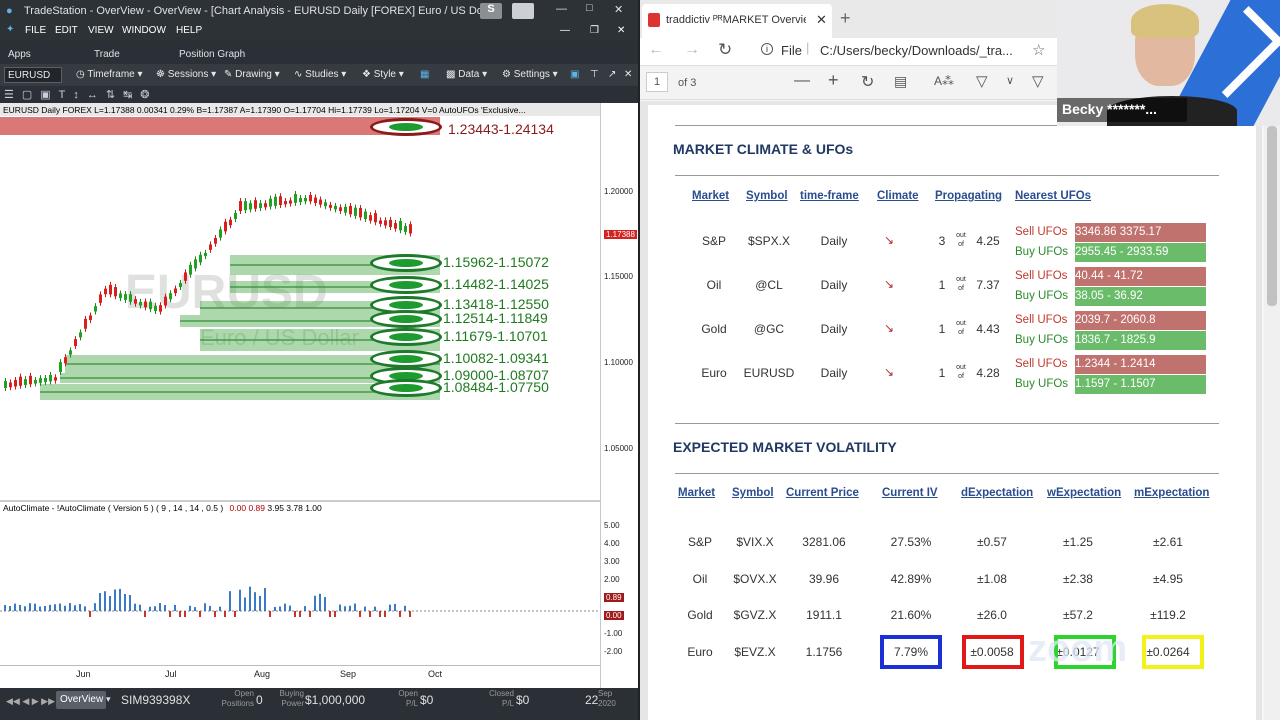  Describe the element at coordinates (107, 54) in the screenshot. I see `trade-tab: Trade` at that location.